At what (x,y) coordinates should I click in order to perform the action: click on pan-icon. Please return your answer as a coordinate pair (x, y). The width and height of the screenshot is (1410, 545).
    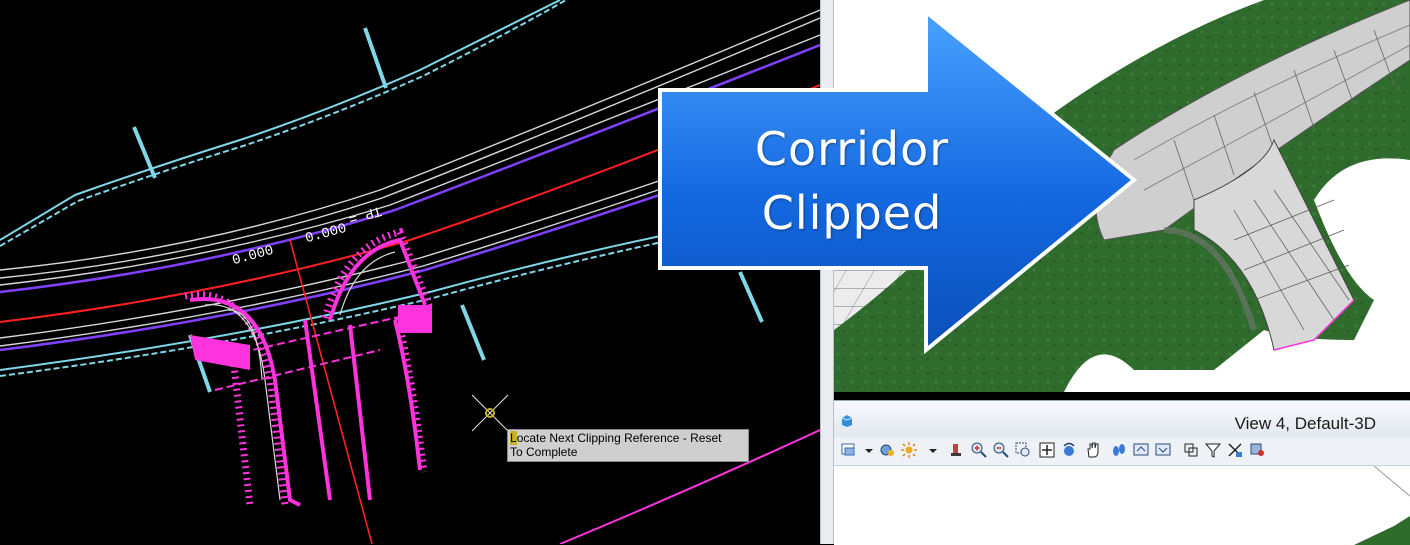
    Looking at the image, I should click on (1093, 450).